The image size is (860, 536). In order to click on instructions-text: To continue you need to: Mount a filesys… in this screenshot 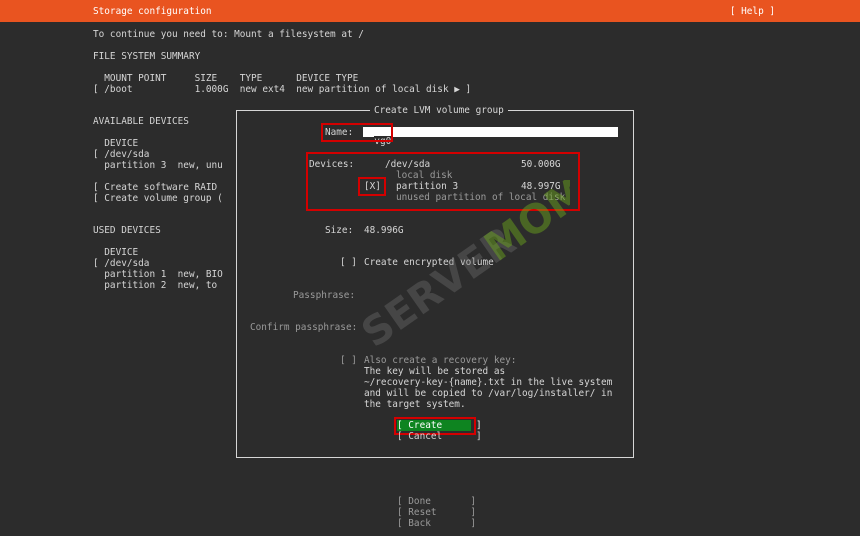, I will do `click(228, 34)`.